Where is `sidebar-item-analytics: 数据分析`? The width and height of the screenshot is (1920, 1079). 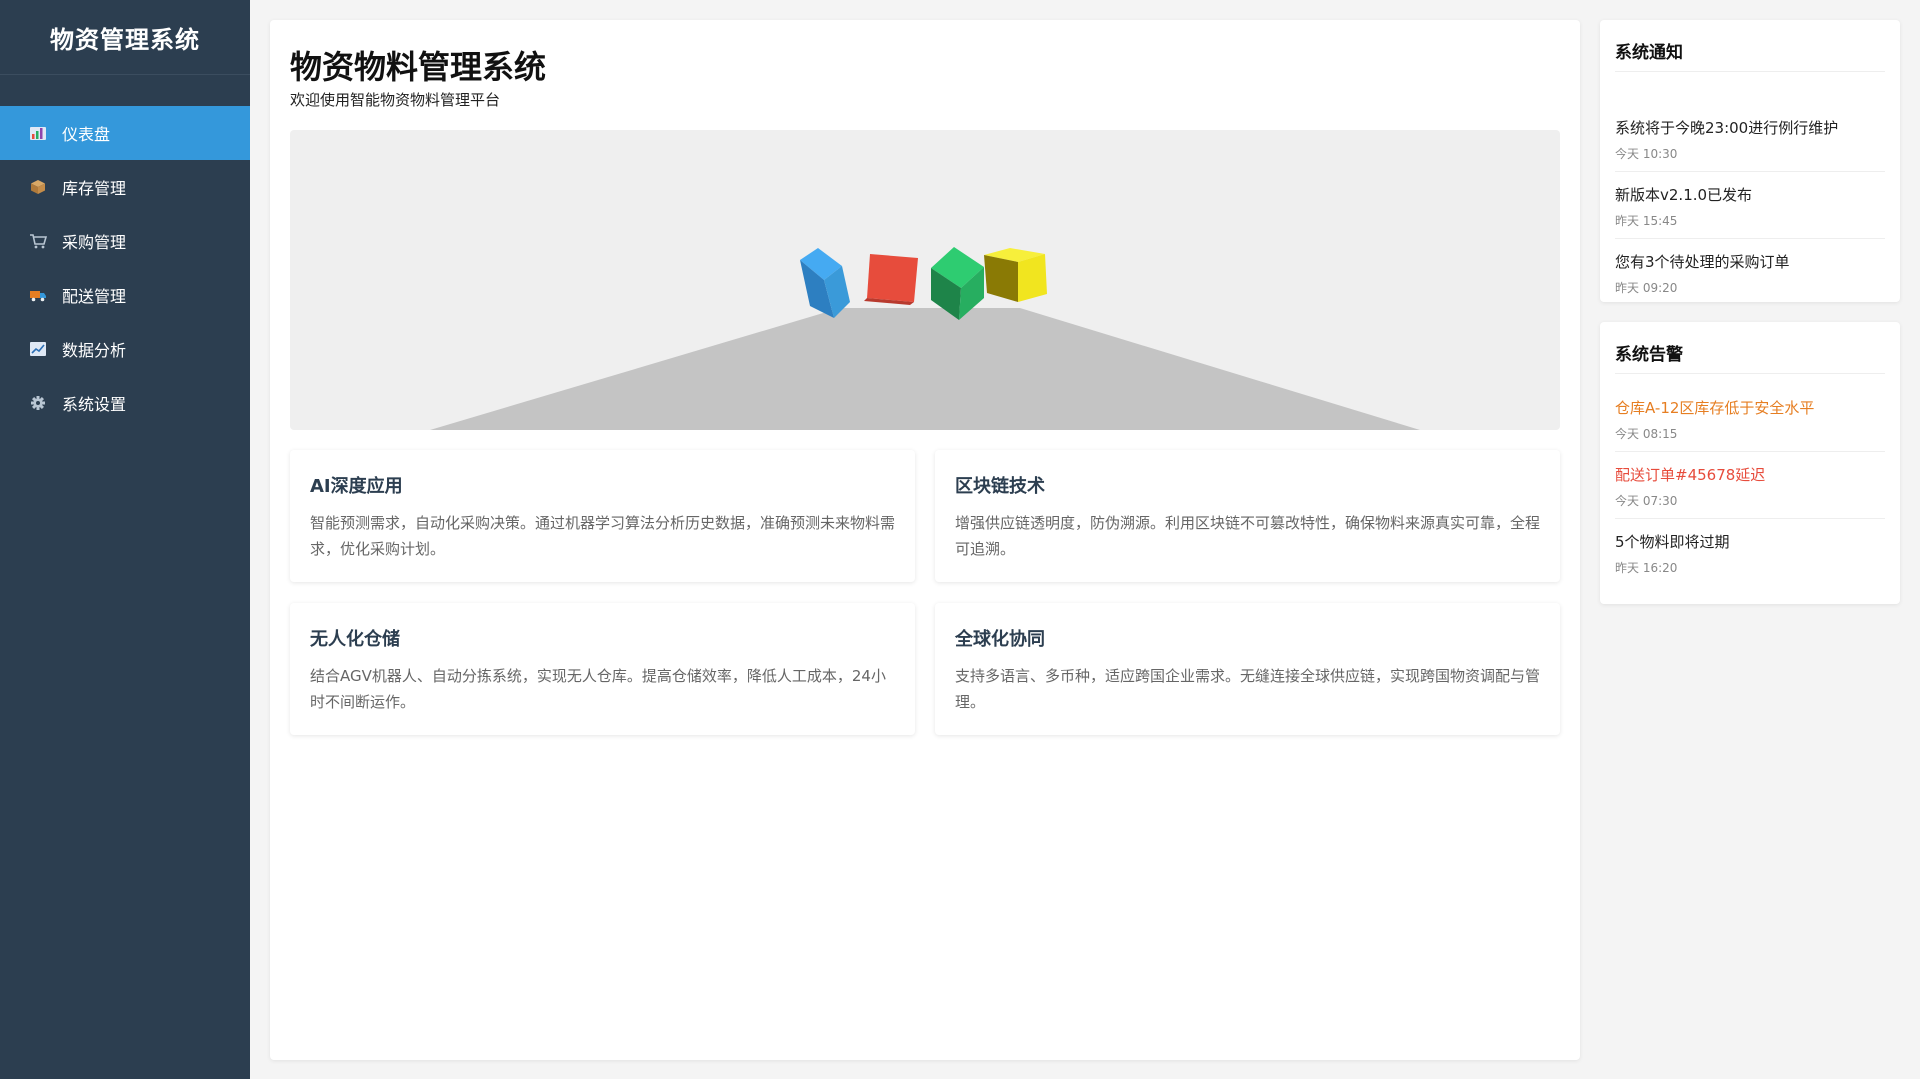
sidebar-item-analytics: 数据分析 is located at coordinates (125, 349).